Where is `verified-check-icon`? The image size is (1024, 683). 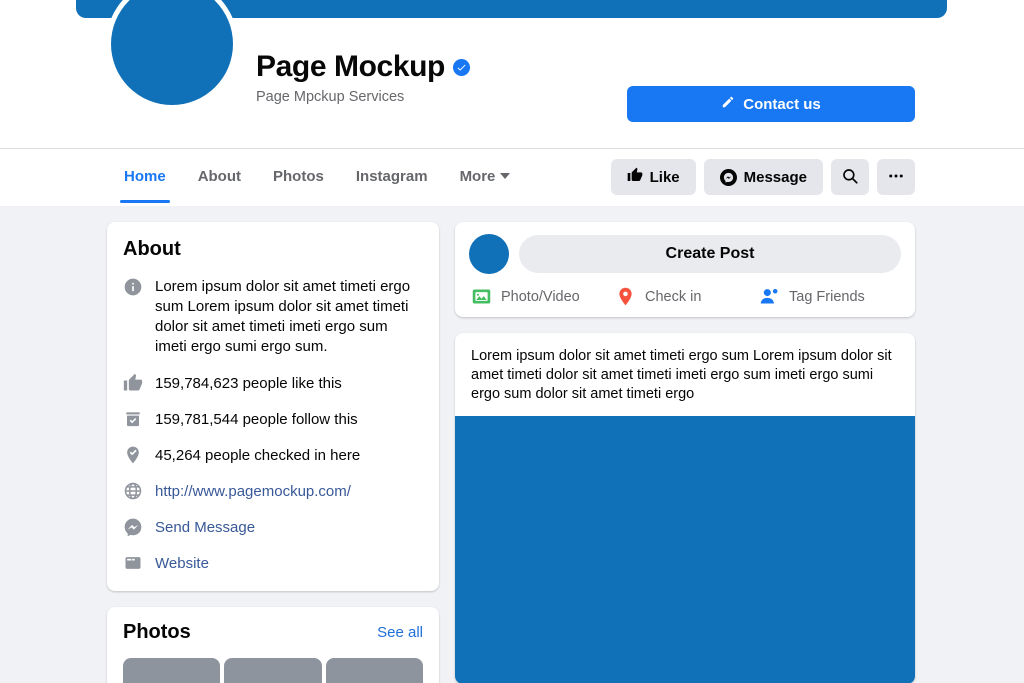 verified-check-icon is located at coordinates (461, 67).